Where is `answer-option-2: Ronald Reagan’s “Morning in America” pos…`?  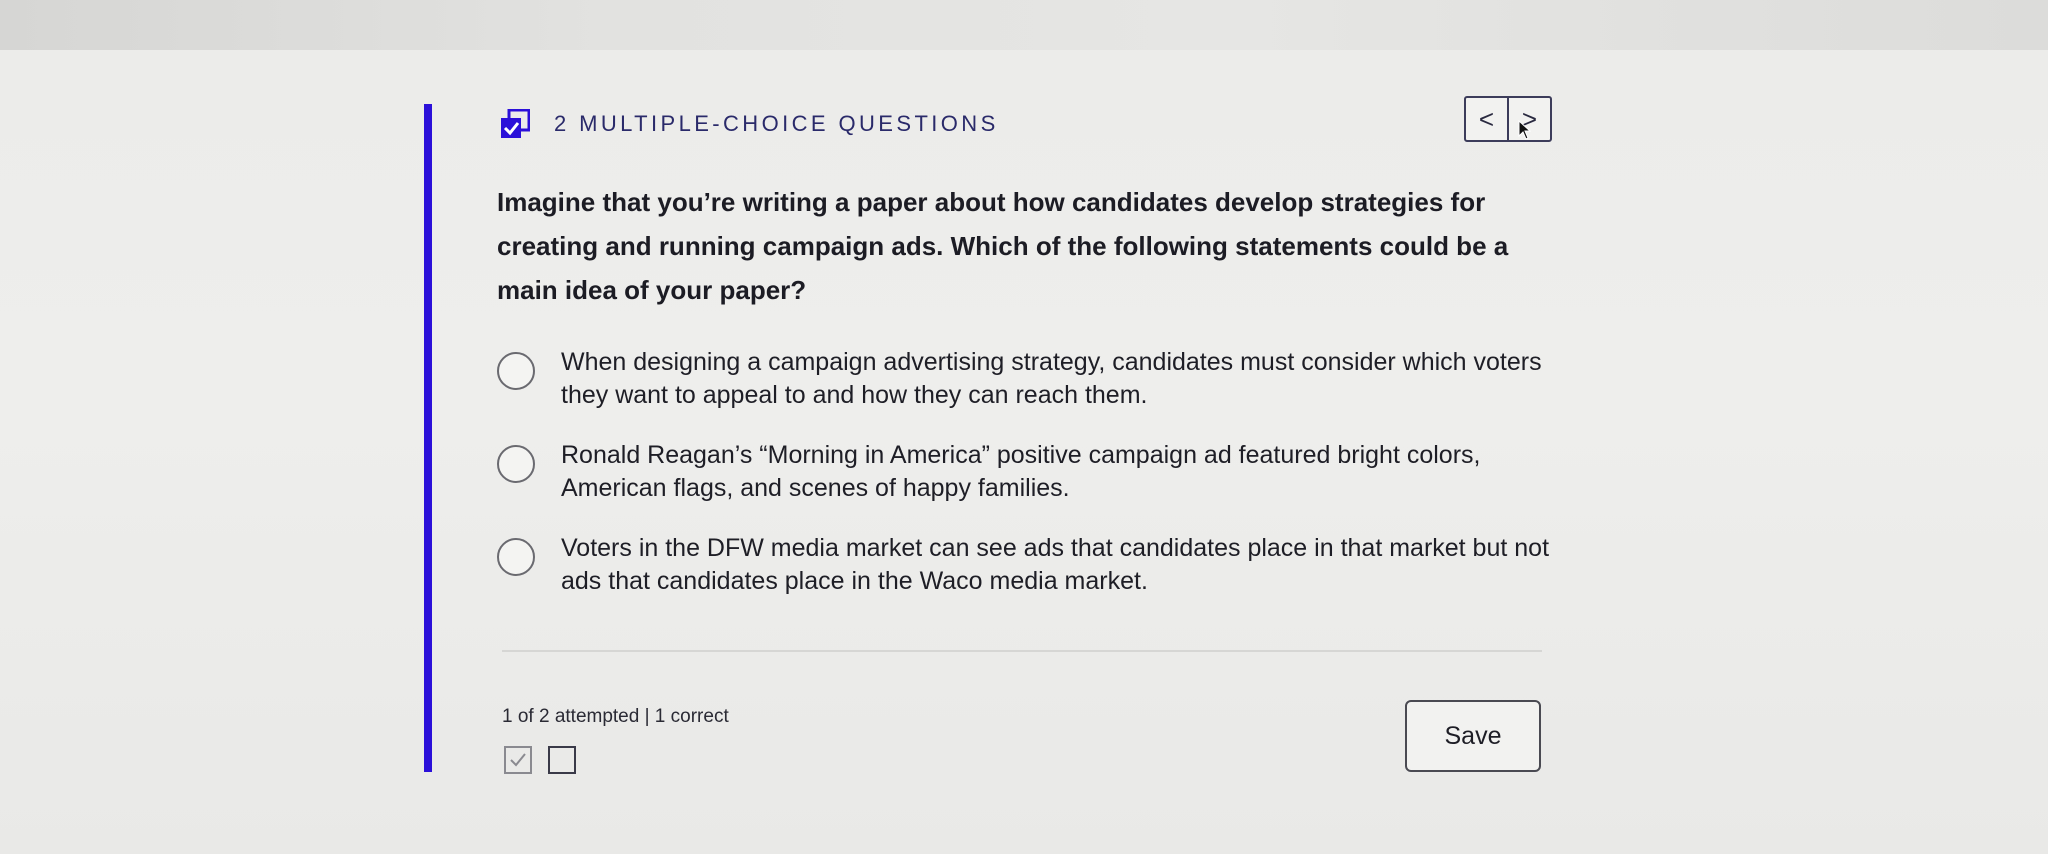
answer-option-2: Ronald Reagan’s “Morning in America” pos… is located at coordinates (1027, 474).